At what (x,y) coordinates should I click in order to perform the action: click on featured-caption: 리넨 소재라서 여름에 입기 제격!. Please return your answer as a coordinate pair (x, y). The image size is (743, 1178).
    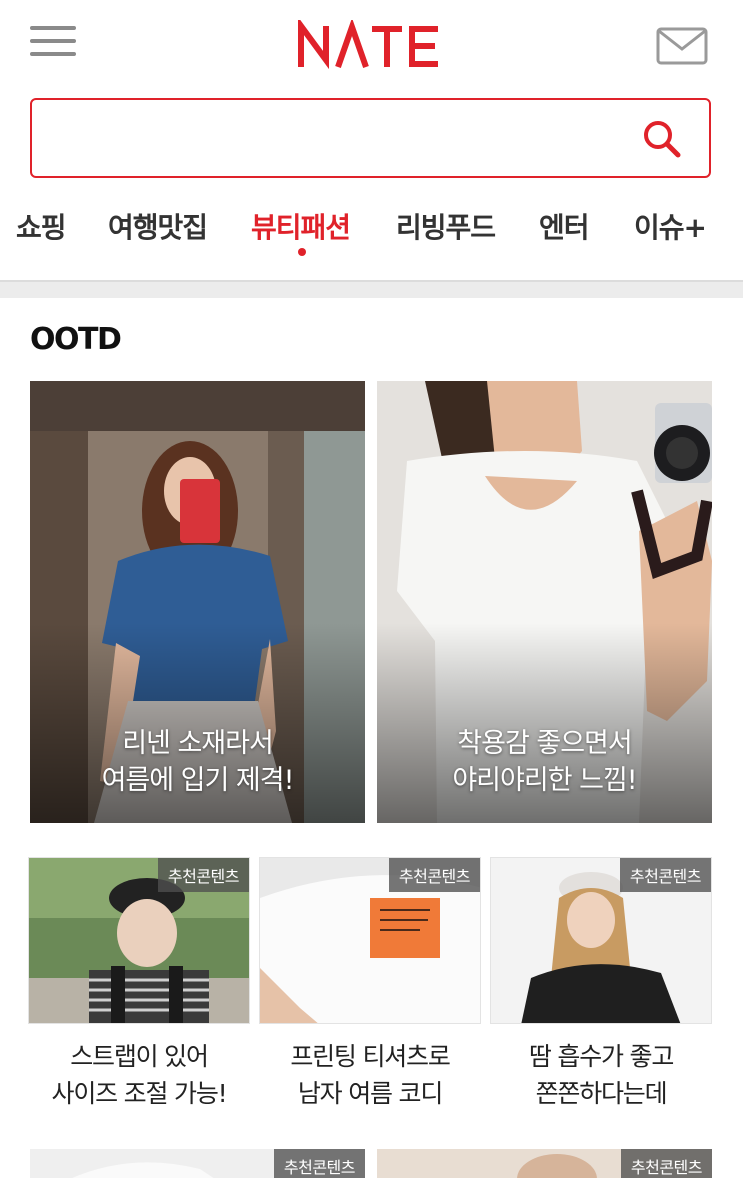
    Looking at the image, I should click on (198, 762).